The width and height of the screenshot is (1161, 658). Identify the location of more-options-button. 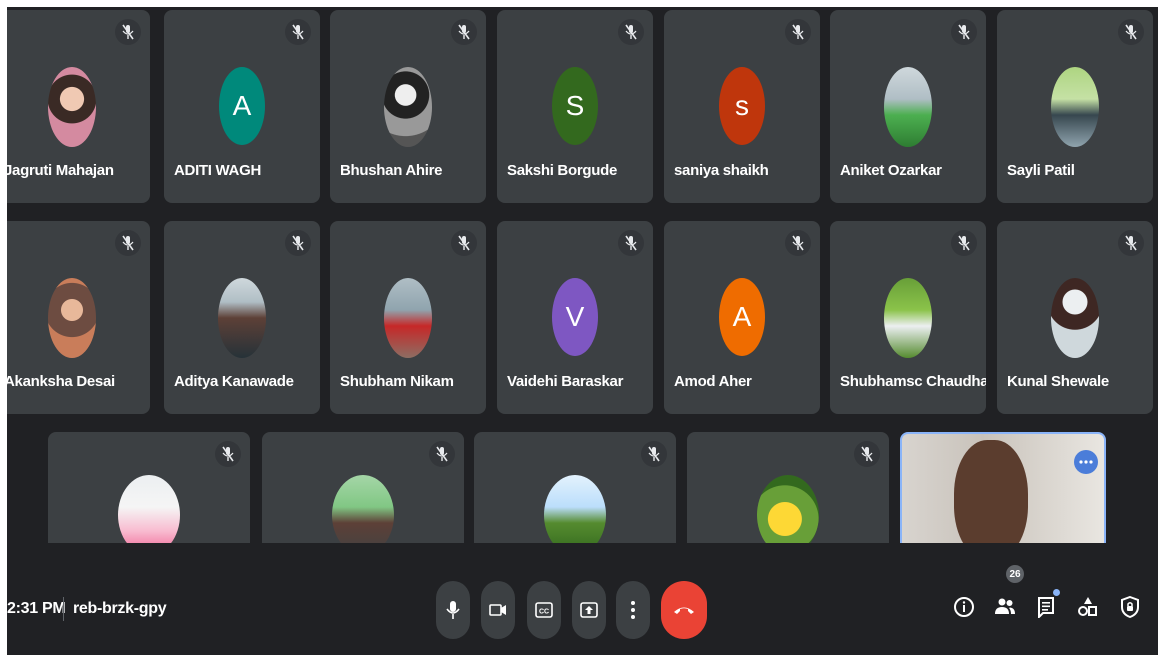
(633, 610).